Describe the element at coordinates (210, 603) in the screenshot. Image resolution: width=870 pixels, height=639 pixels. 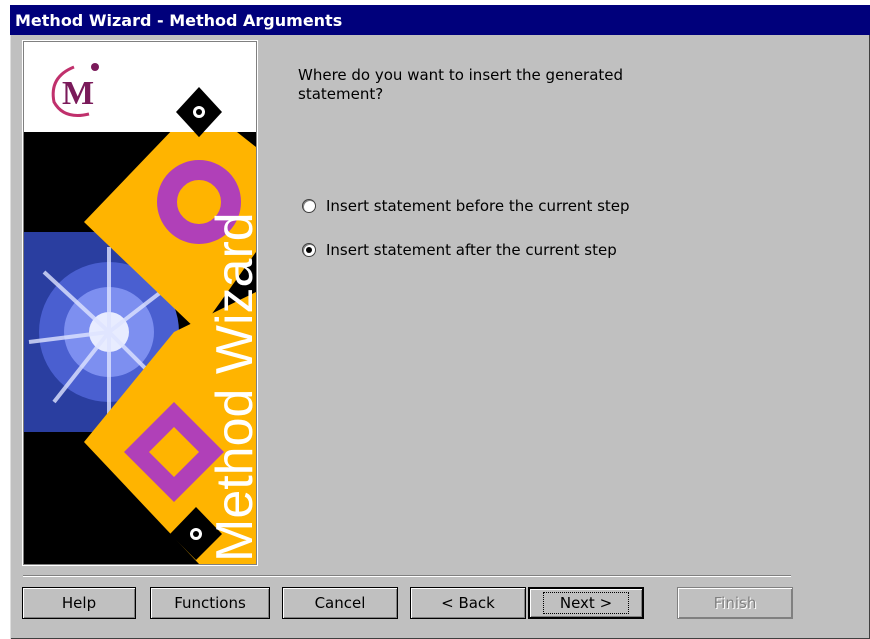
I see `functions-button: Functions` at that location.